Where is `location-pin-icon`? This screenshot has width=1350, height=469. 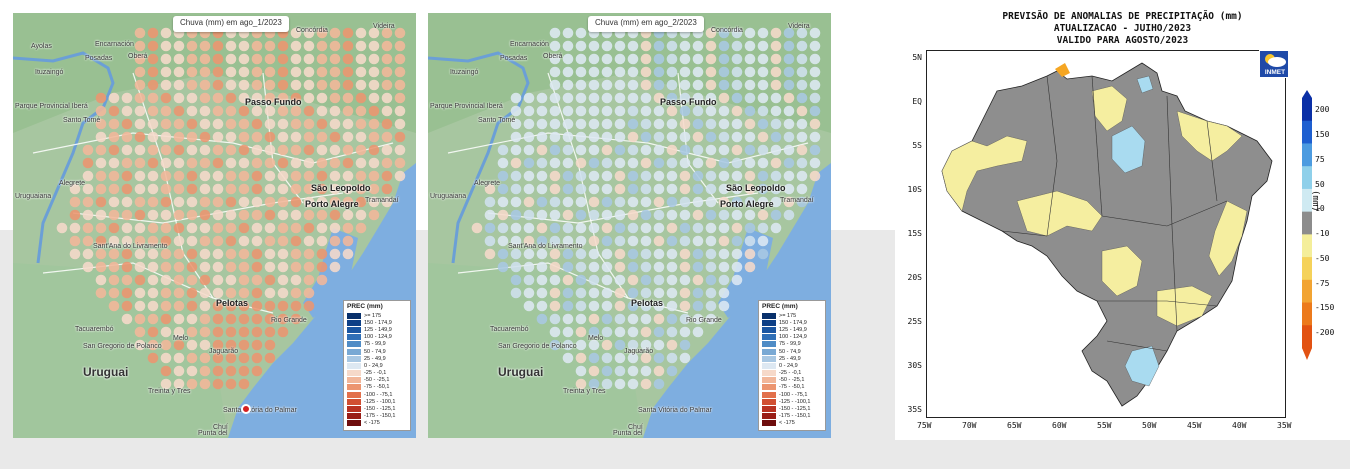
location-pin-icon is located at coordinates (246, 409).